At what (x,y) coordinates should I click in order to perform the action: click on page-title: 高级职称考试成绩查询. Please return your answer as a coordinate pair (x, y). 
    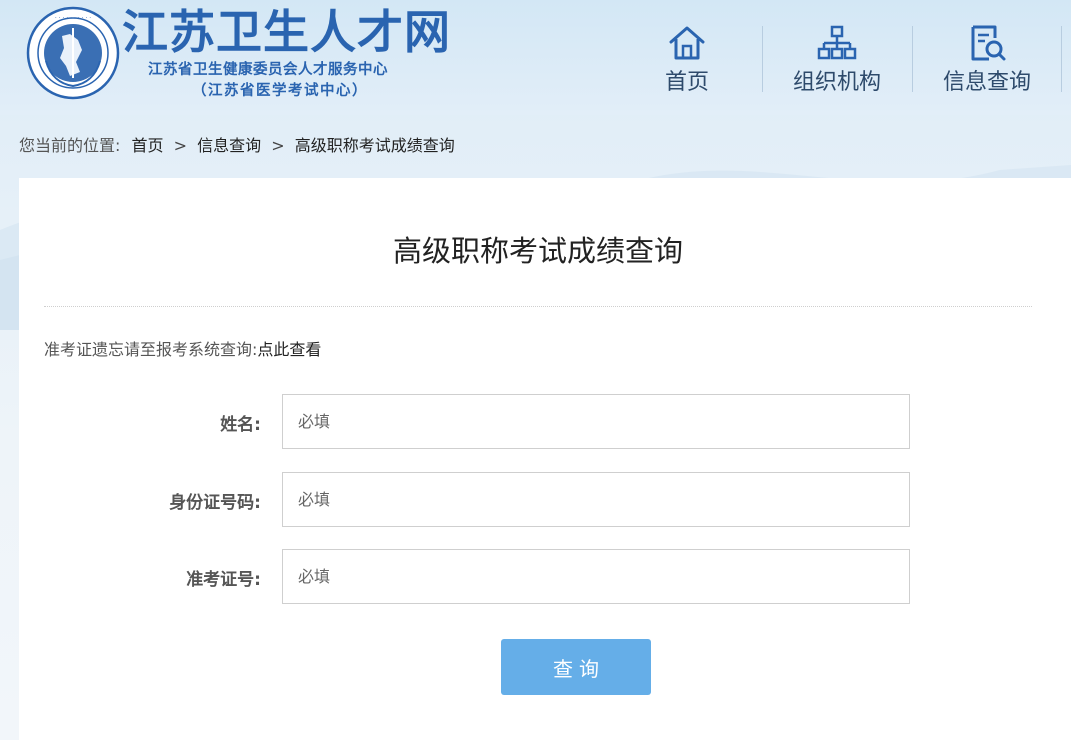
    Looking at the image, I should click on (537, 251).